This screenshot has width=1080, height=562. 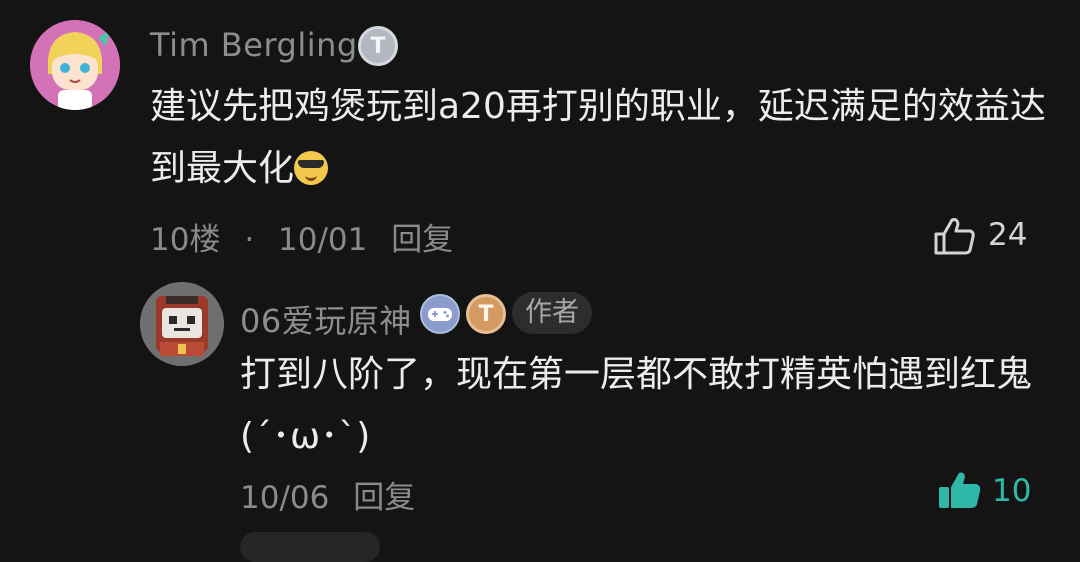 I want to click on gamepad-badge-icon, so click(x=440, y=314).